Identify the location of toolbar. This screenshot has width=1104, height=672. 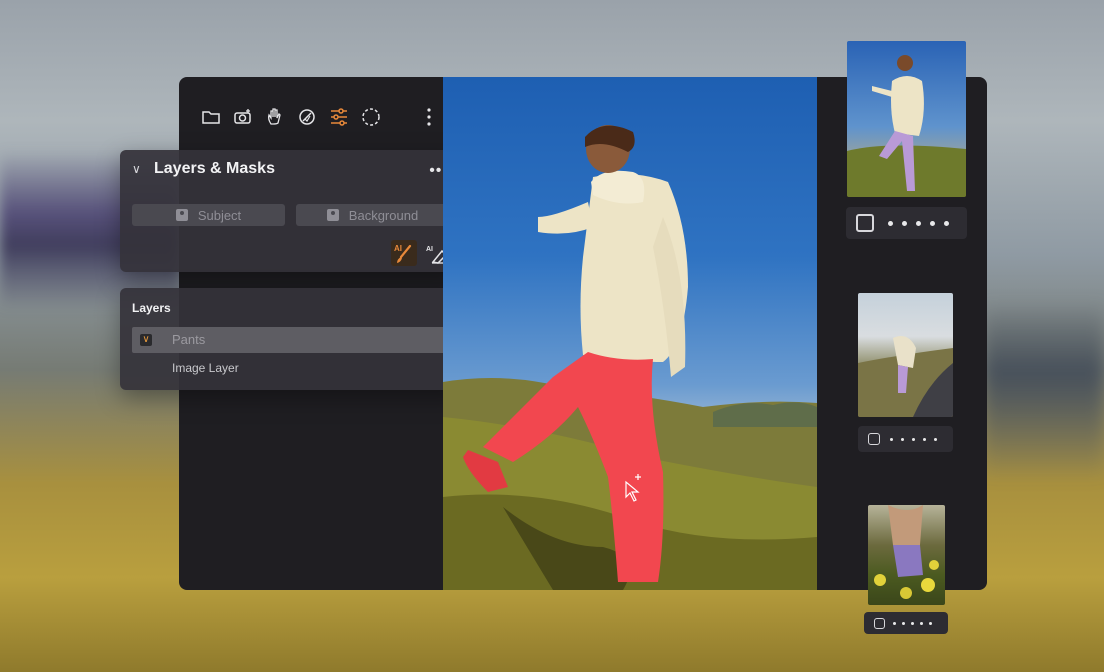
(320, 117).